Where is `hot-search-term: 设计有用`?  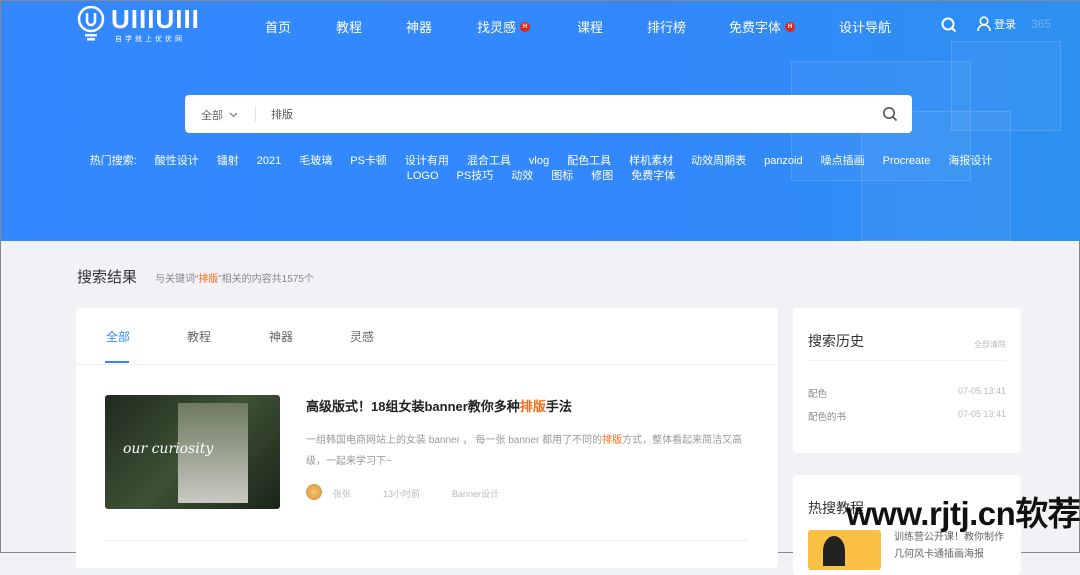 hot-search-term: 设计有用 is located at coordinates (427, 161).